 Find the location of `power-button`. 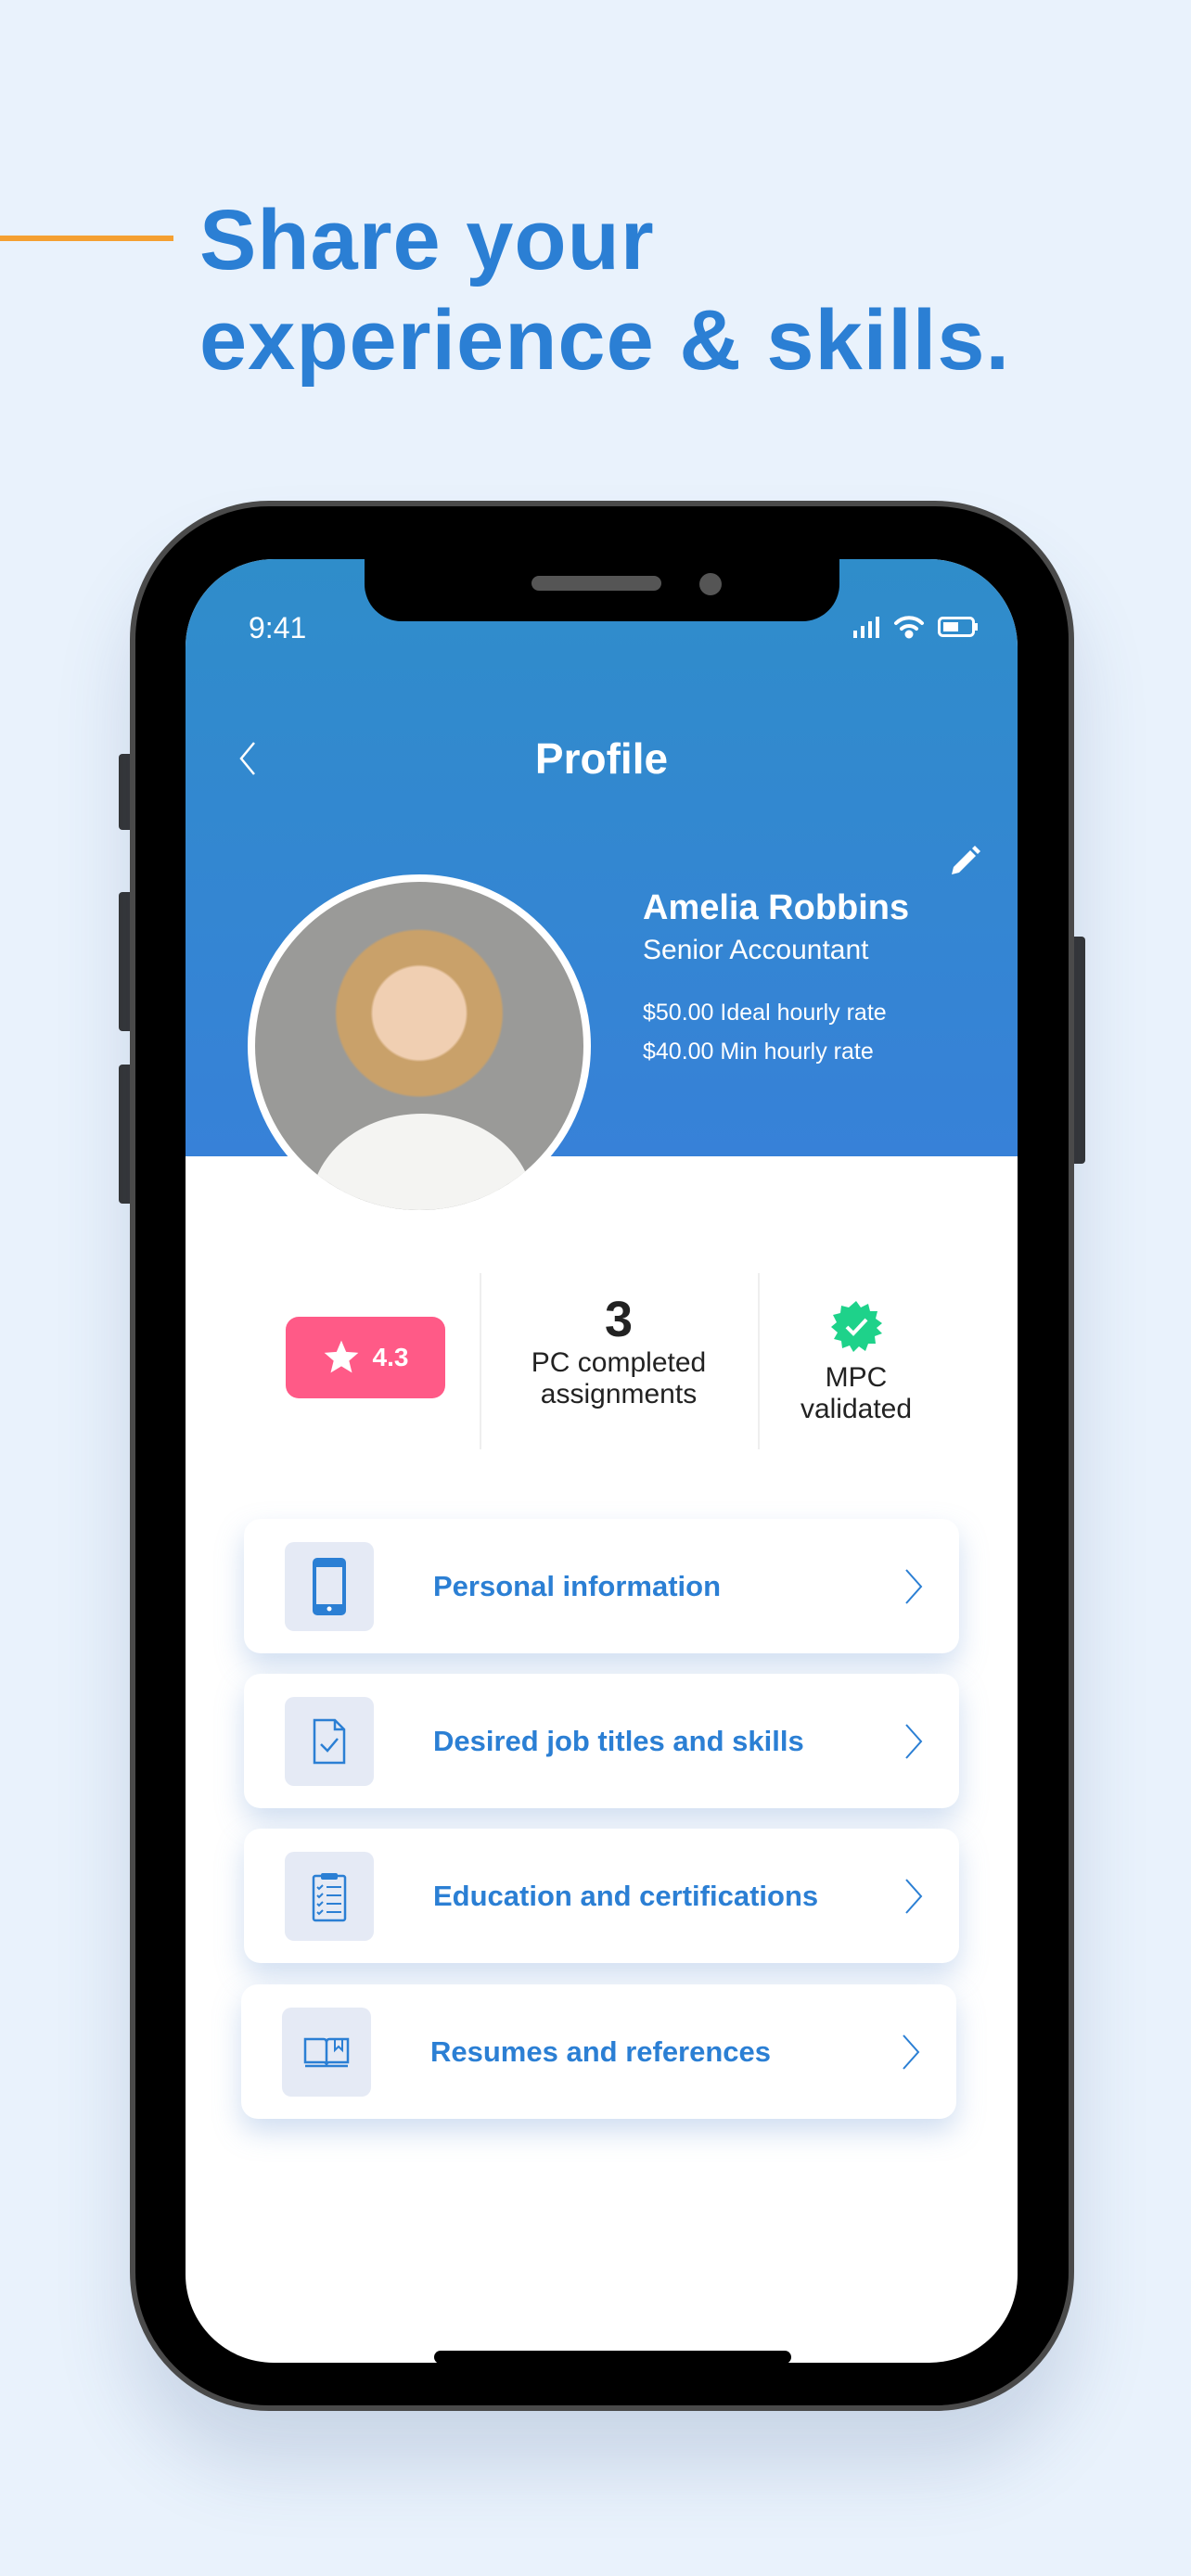

power-button is located at coordinates (1078, 1050).